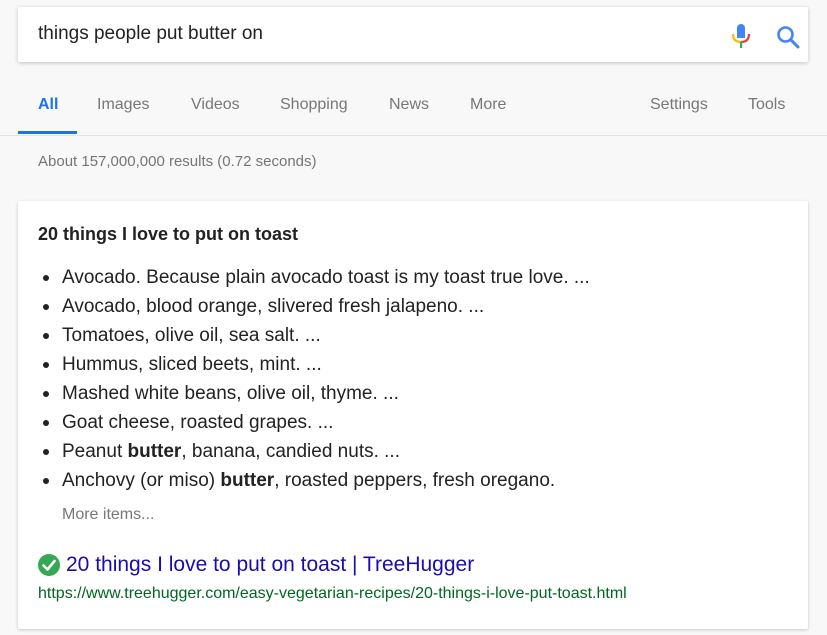  Describe the element at coordinates (679, 105) in the screenshot. I see `tab-settings: Settings` at that location.